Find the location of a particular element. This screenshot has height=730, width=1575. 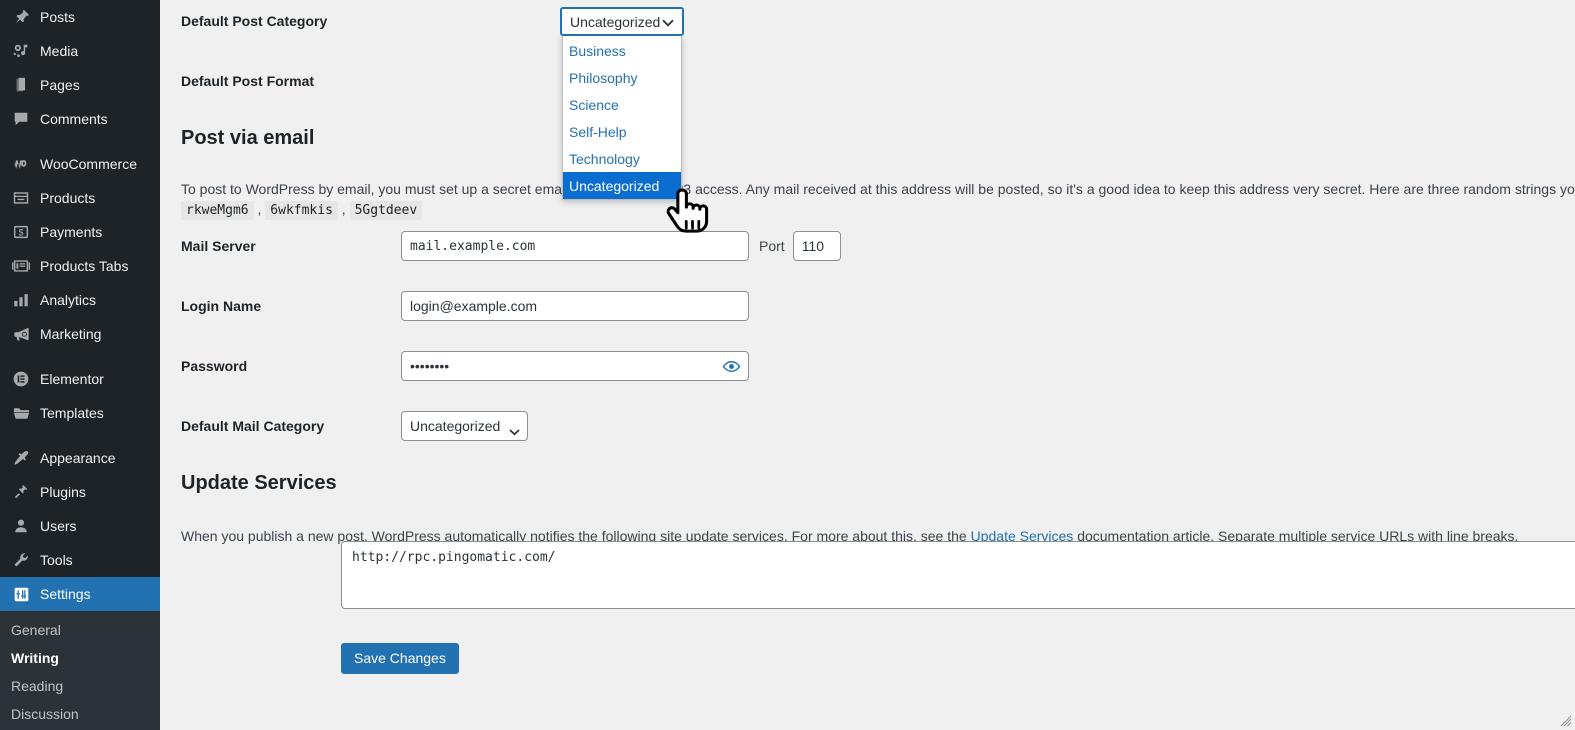

sidebar-item-templates: Templates is located at coordinates (80, 413).